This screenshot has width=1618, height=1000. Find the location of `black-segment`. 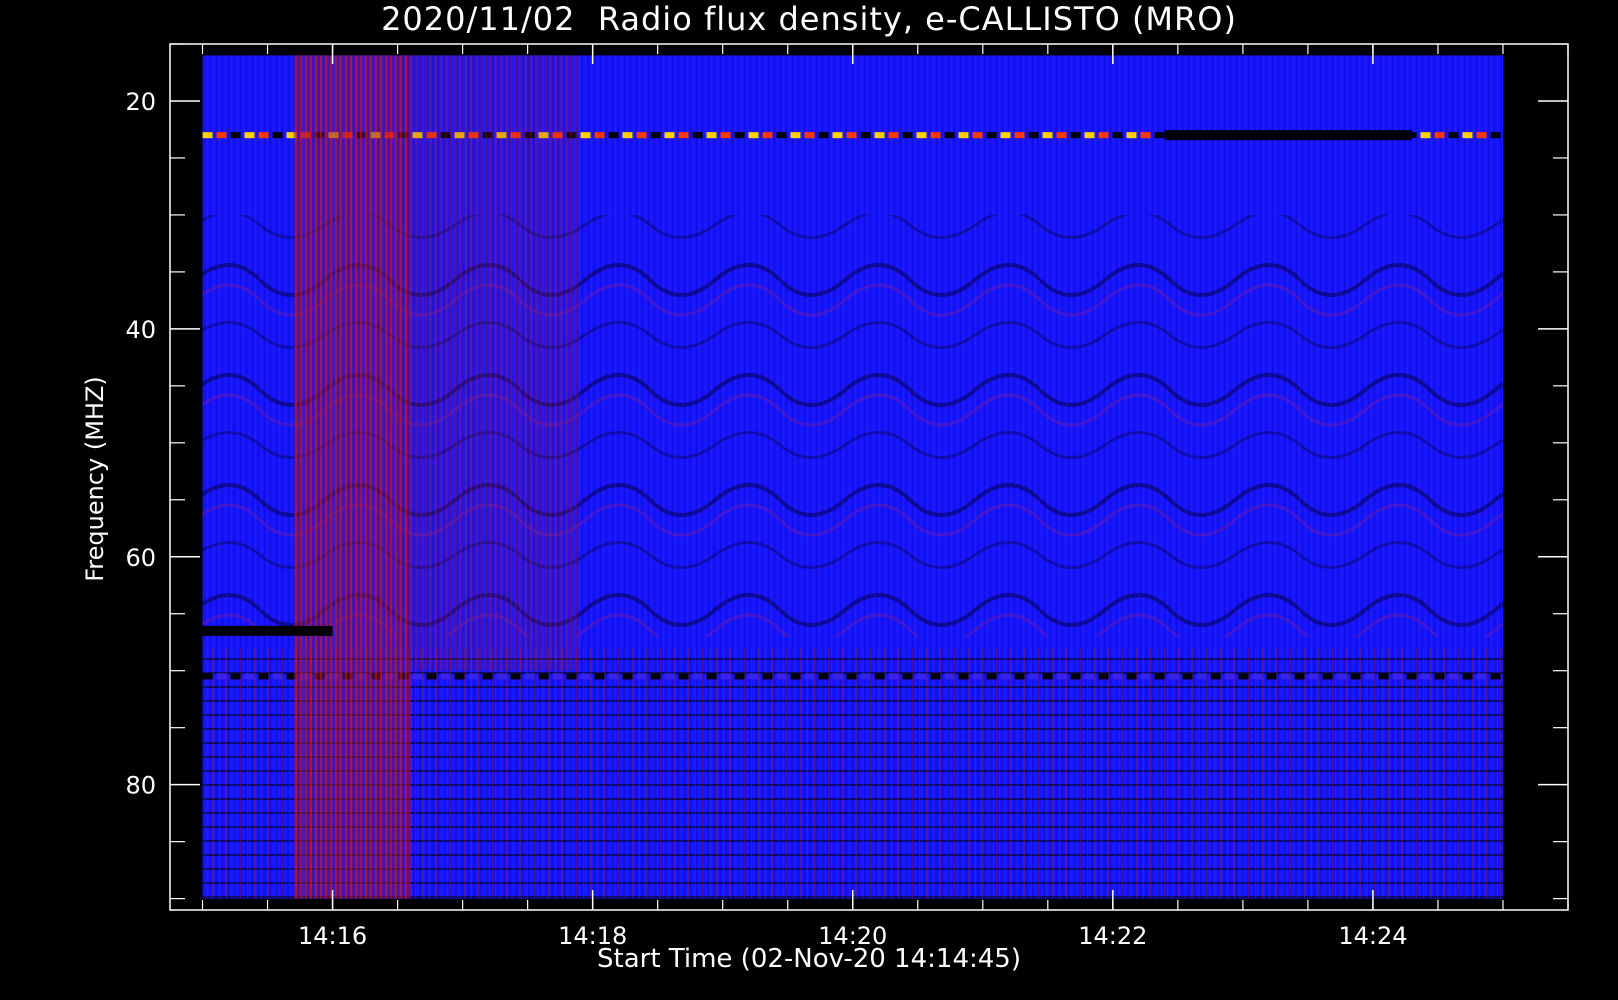

black-segment is located at coordinates (267, 630).